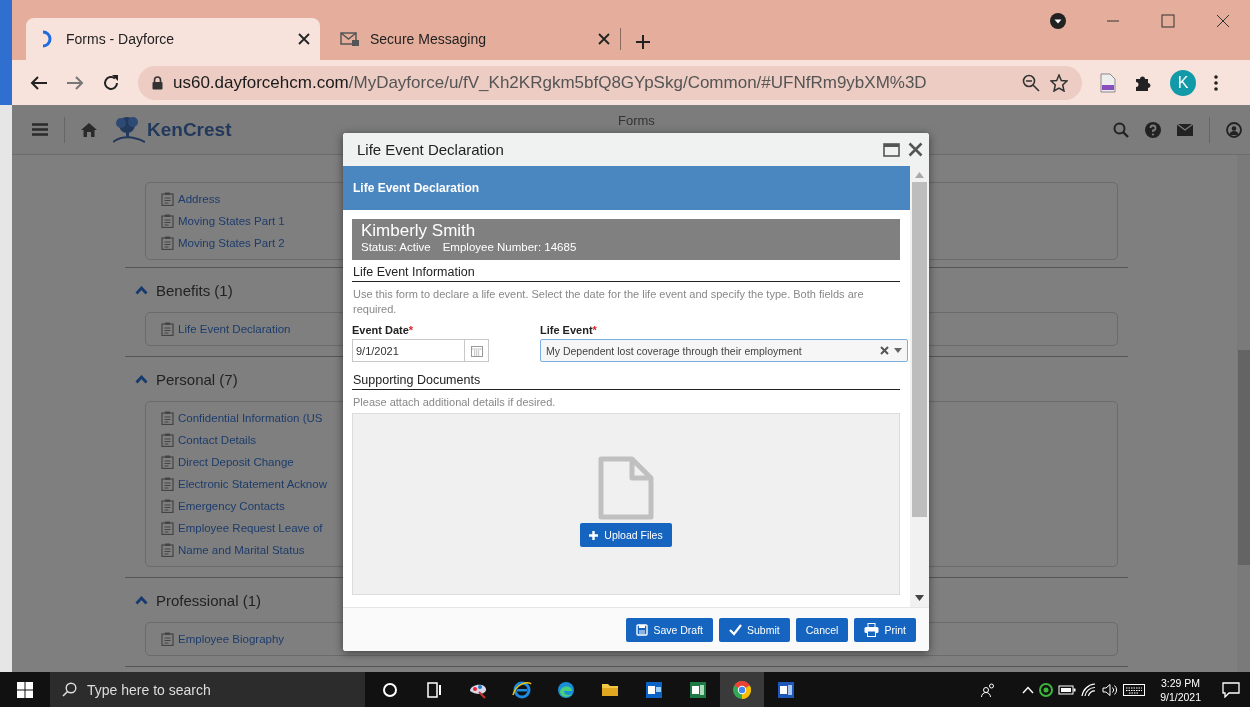 Image resolution: width=1250 pixels, height=707 pixels. What do you see at coordinates (476, 350) in the screenshot?
I see `calendar-icon` at bounding box center [476, 350].